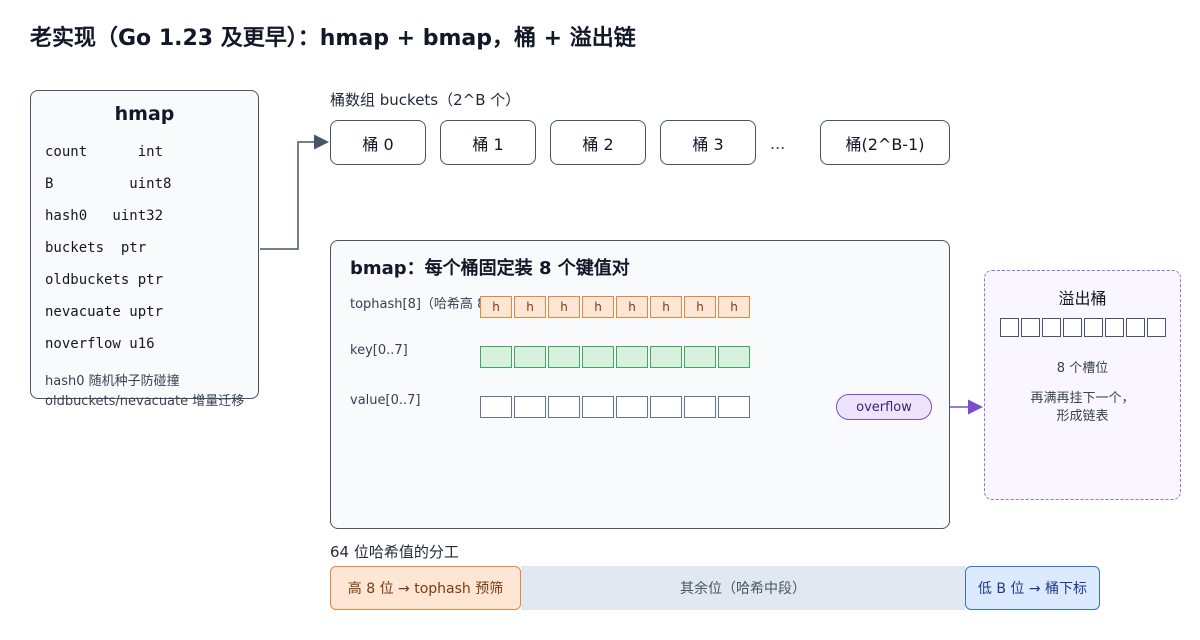 Image resolution: width=1200 pixels, height=640 pixels. I want to click on bmap-title: bmap：每个桶固定装 8 个键值对, so click(490, 268).